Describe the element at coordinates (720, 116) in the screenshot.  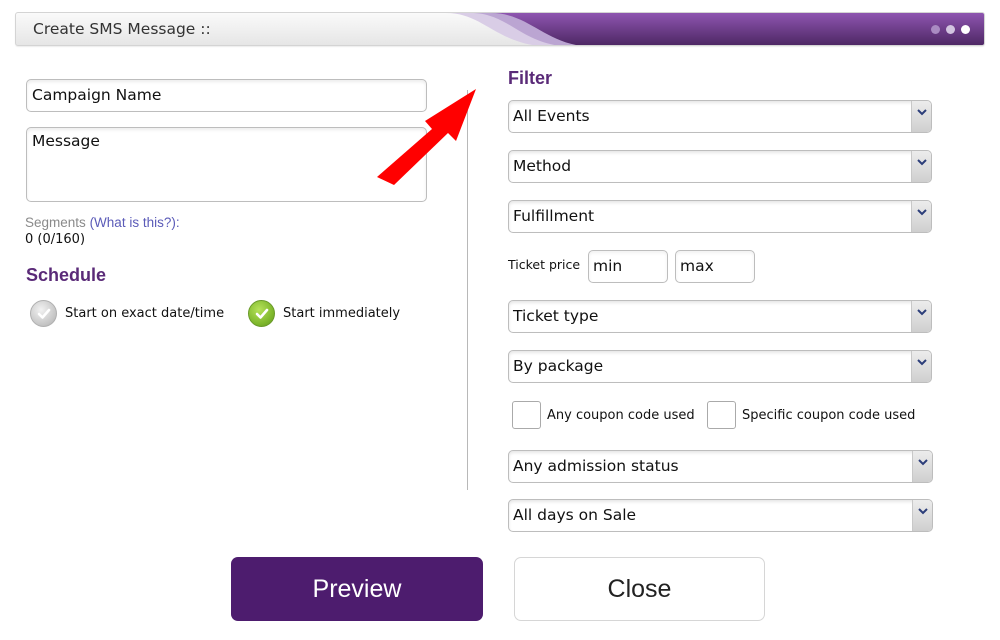
I see `events-select: All Events` at that location.